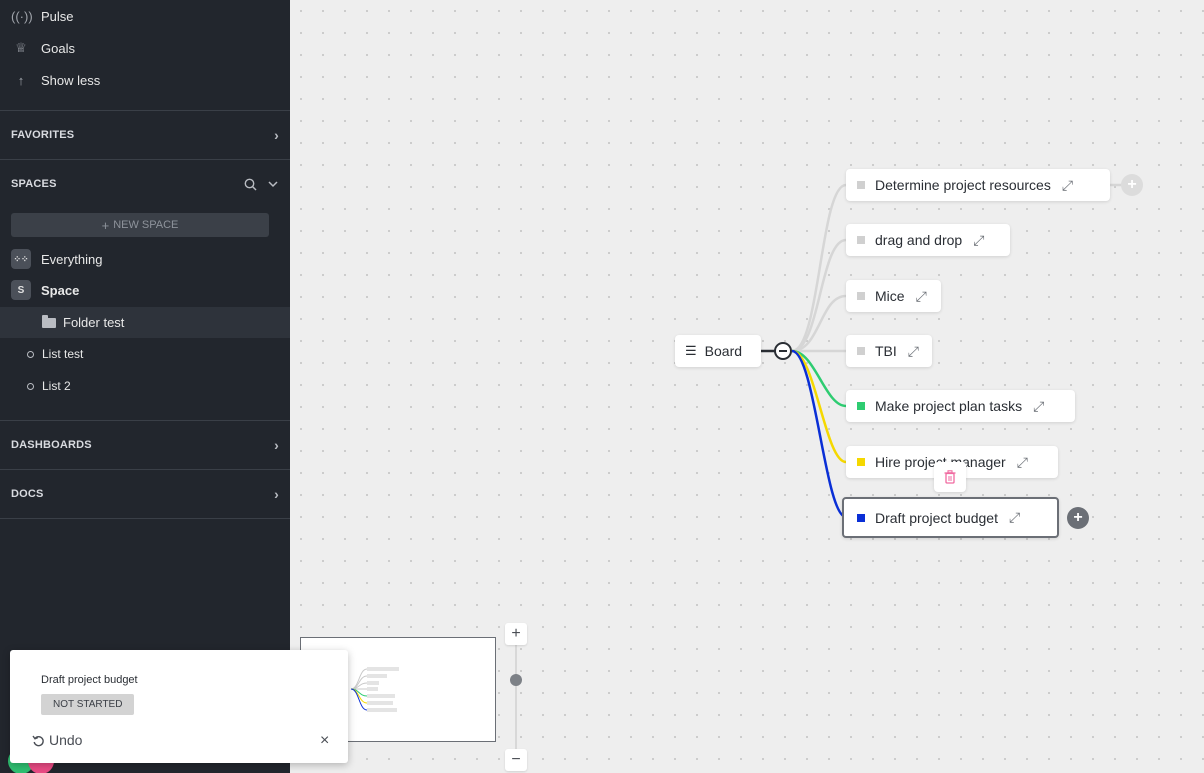 This screenshot has height=773, width=1204. What do you see at coordinates (723, 351) in the screenshot?
I see `root-label: Board` at bounding box center [723, 351].